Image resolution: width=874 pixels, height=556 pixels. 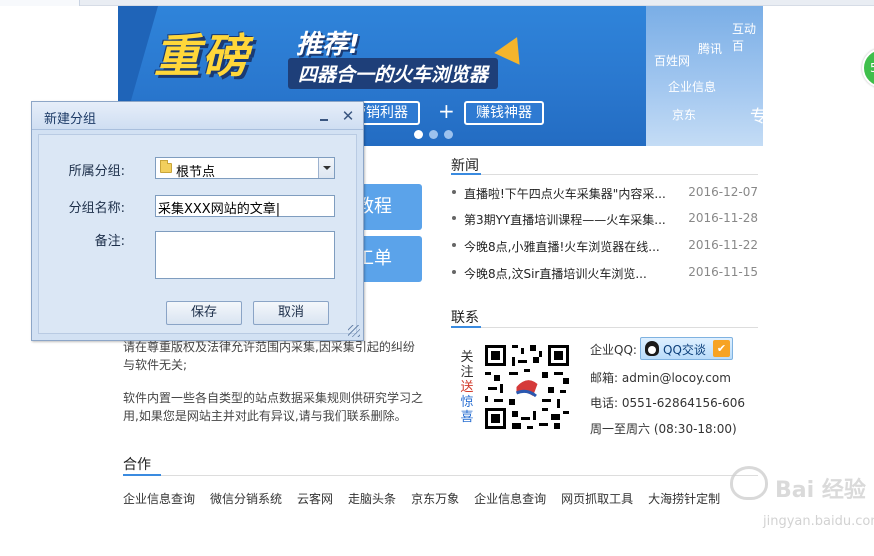 I want to click on banner-tag: 专, so click(x=756, y=117).